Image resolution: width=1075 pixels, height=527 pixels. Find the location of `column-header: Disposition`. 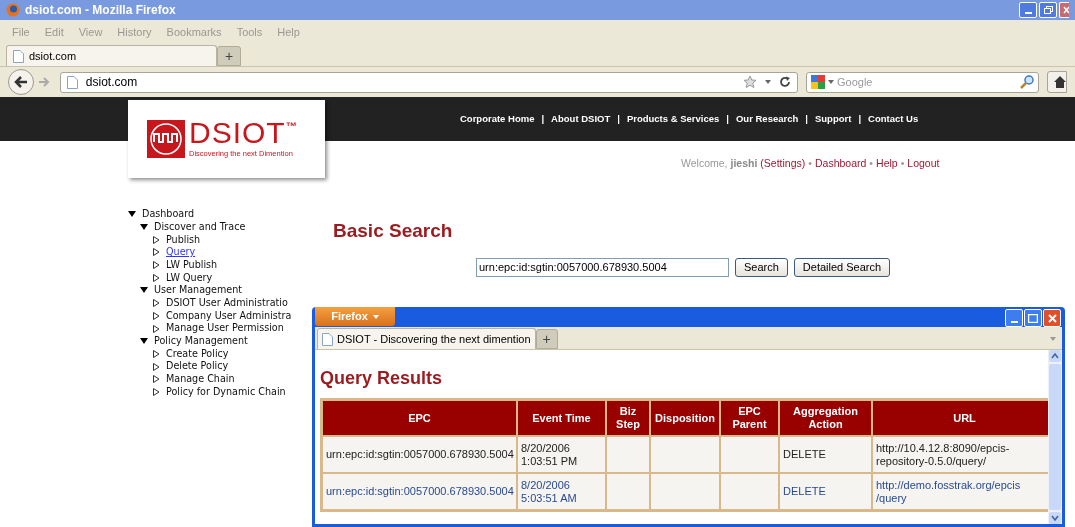

column-header: Disposition is located at coordinates (685, 418).